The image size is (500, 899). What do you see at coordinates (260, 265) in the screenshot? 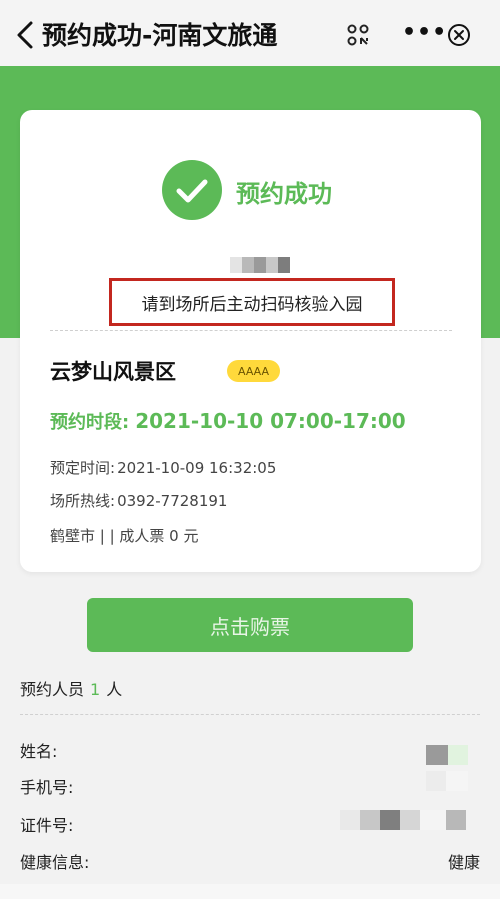
I see `redacted-code` at bounding box center [260, 265].